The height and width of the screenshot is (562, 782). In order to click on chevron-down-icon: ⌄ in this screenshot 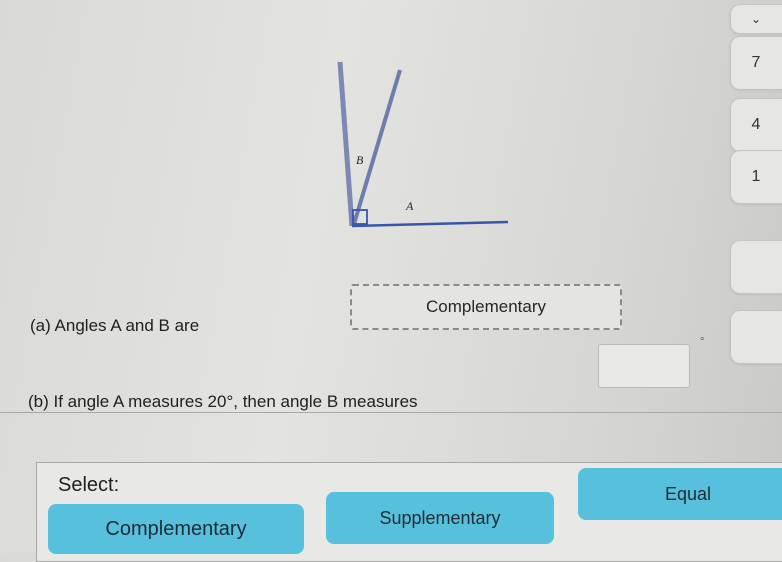, I will do `click(756, 19)`.